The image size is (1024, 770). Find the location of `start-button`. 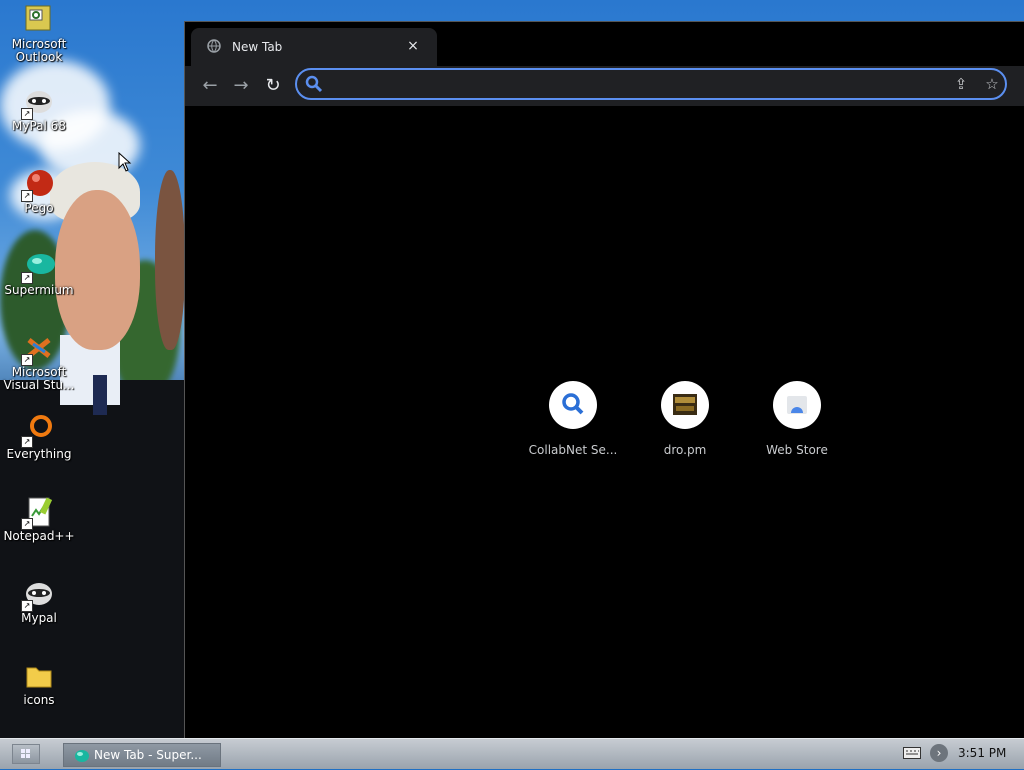

start-button is located at coordinates (26, 754).